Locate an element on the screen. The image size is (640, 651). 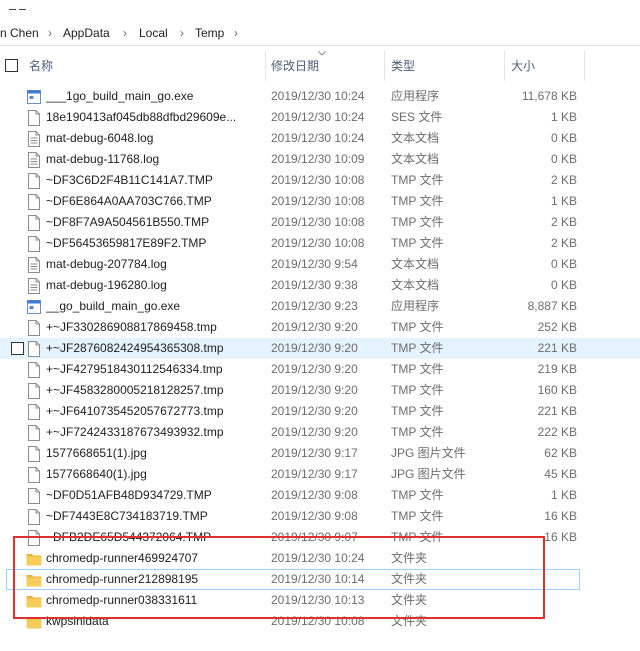
select-all-checkbox is located at coordinates (11, 65).